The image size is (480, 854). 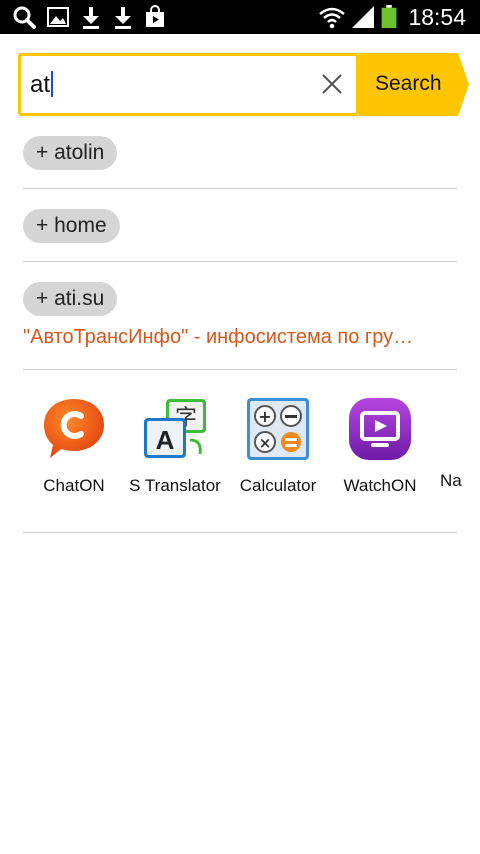 What do you see at coordinates (278, 485) in the screenshot?
I see `app-label: Calculator` at bounding box center [278, 485].